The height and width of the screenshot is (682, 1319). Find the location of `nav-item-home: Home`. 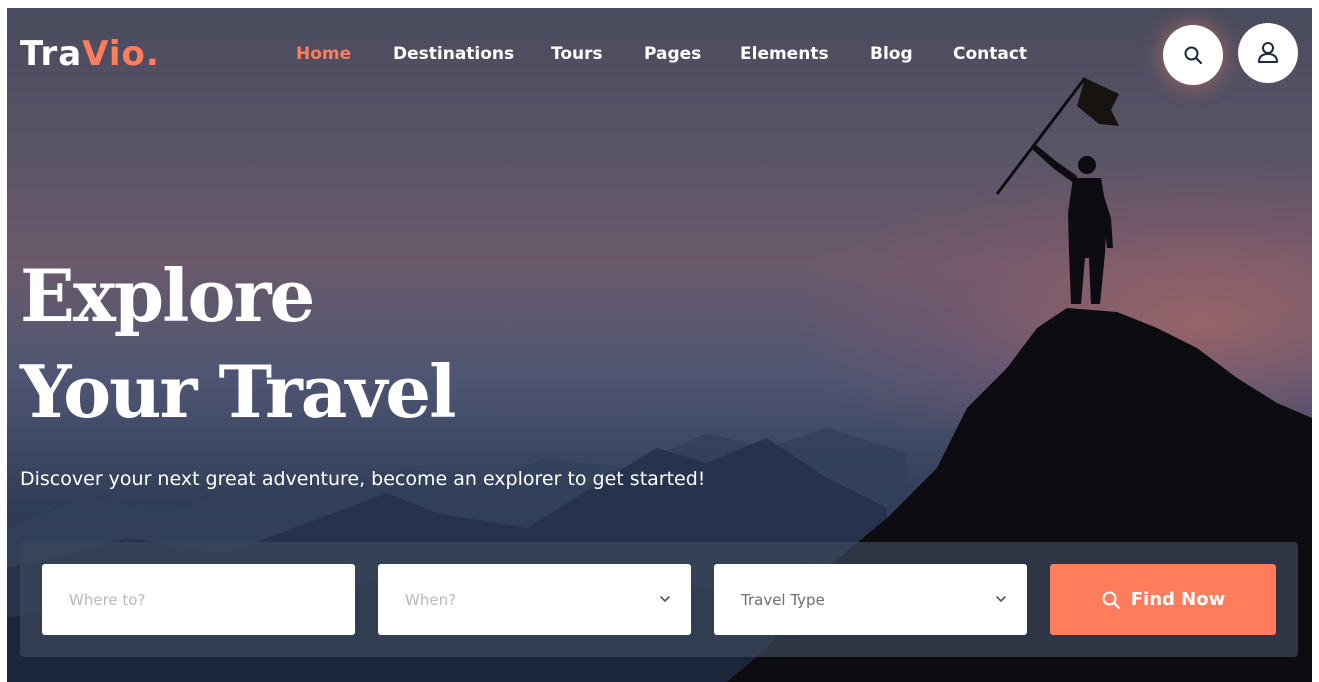

nav-item-home: Home is located at coordinates (323, 54).